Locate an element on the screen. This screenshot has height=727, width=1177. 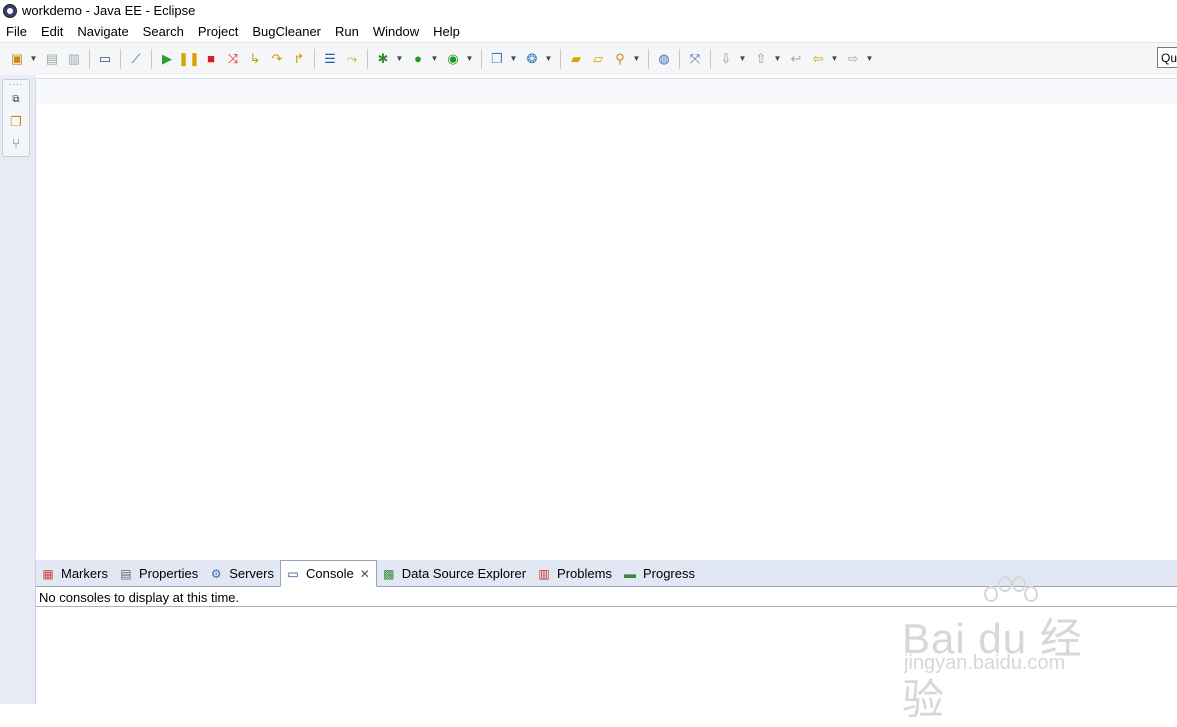
tab-properties: ▤ Properties is located at coordinates (159, 573).